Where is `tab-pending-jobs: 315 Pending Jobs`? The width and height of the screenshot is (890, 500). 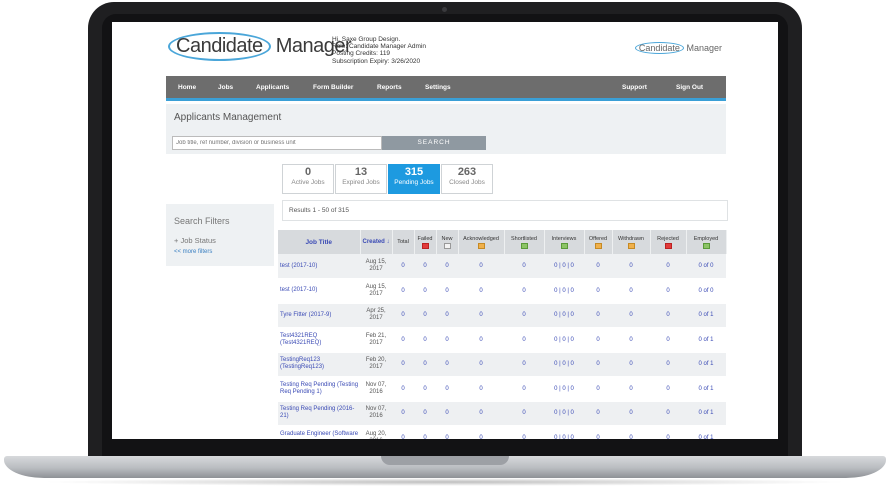 tab-pending-jobs: 315 Pending Jobs is located at coordinates (414, 179).